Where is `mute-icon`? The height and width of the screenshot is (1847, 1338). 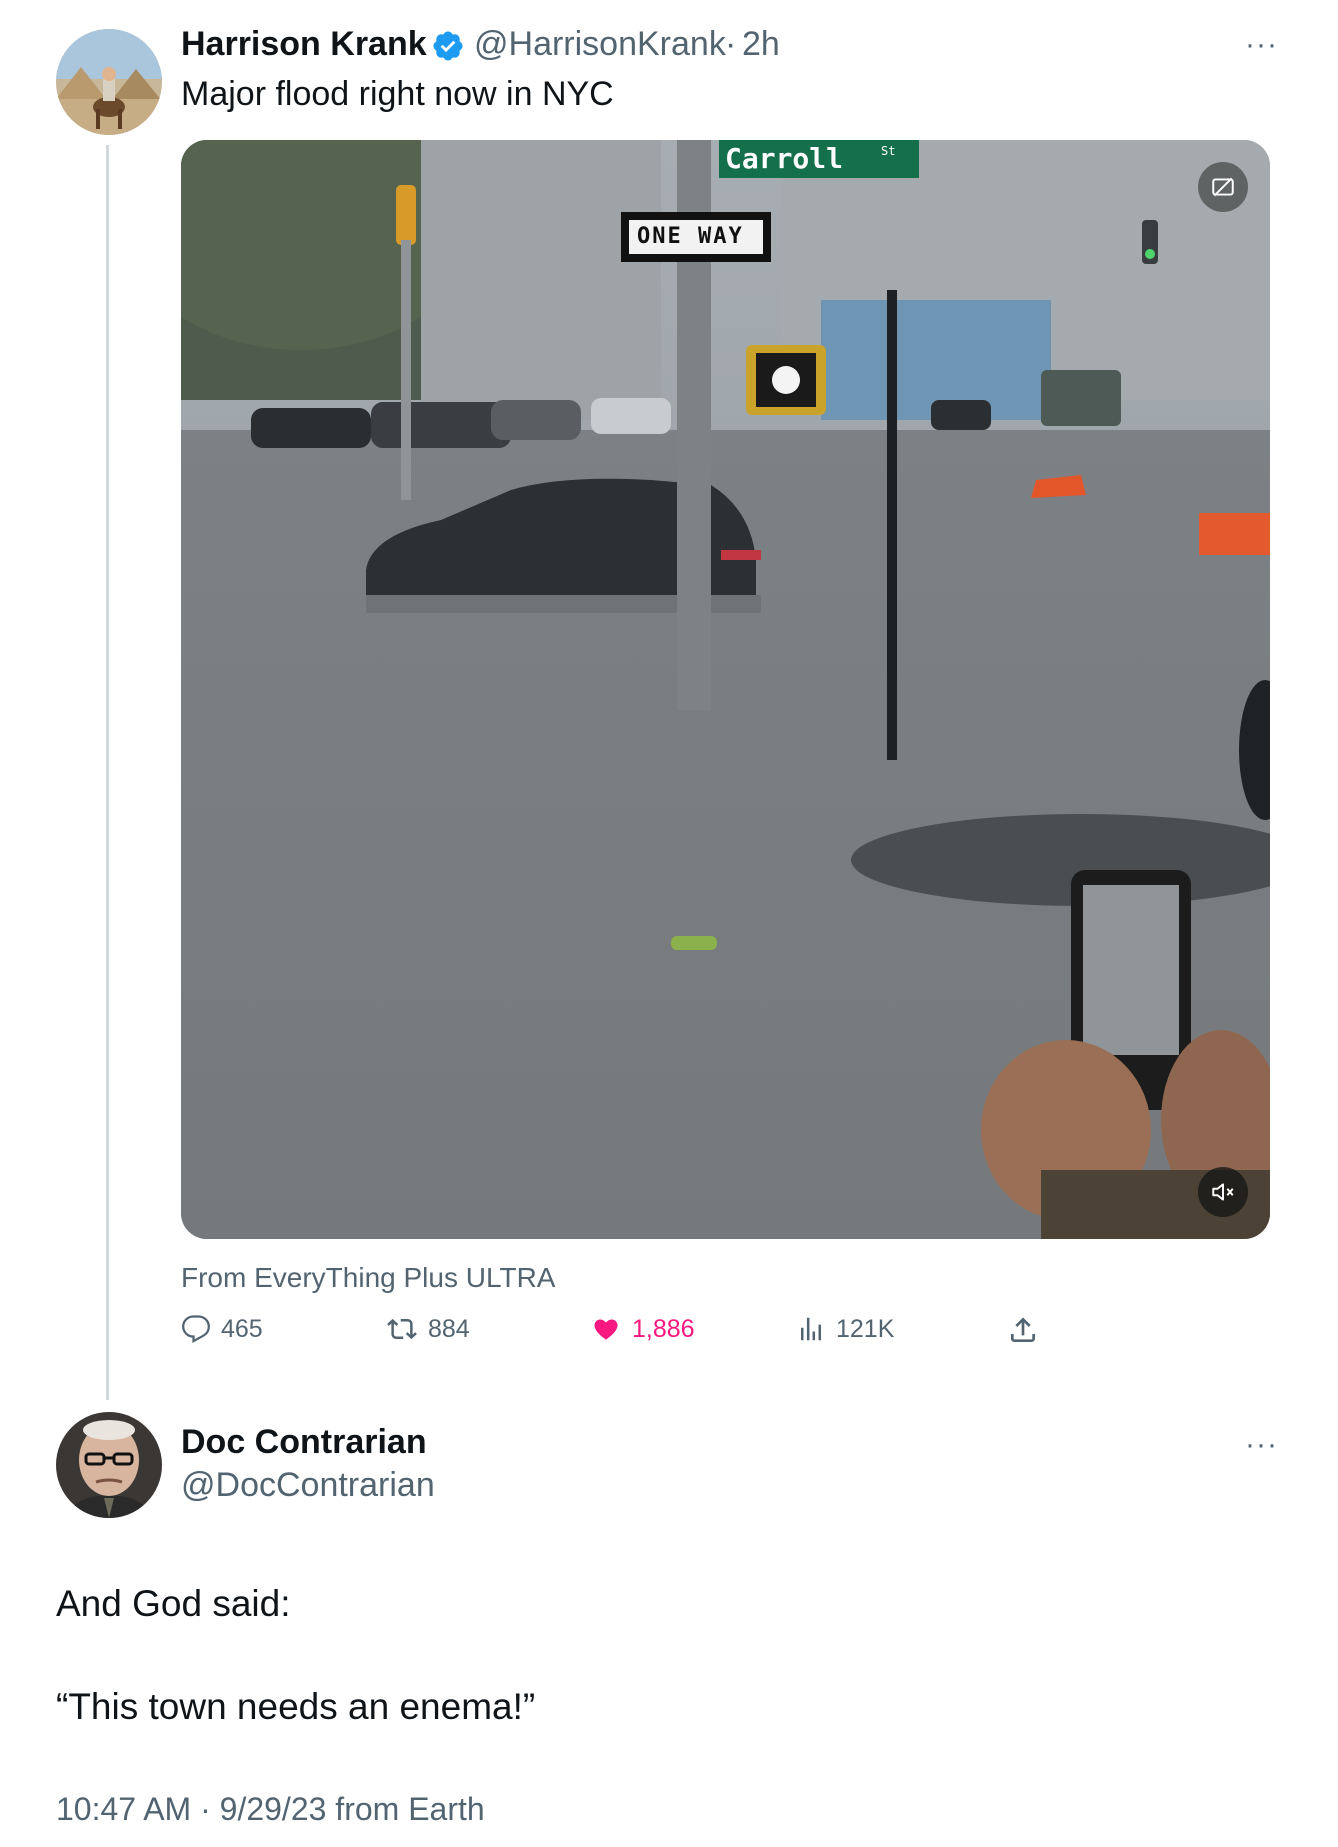 mute-icon is located at coordinates (1223, 1192).